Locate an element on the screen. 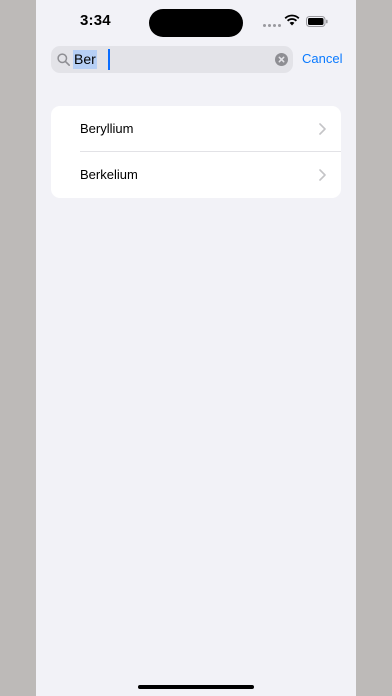 The height and width of the screenshot is (696, 392). dynamic-island is located at coordinates (196, 23).